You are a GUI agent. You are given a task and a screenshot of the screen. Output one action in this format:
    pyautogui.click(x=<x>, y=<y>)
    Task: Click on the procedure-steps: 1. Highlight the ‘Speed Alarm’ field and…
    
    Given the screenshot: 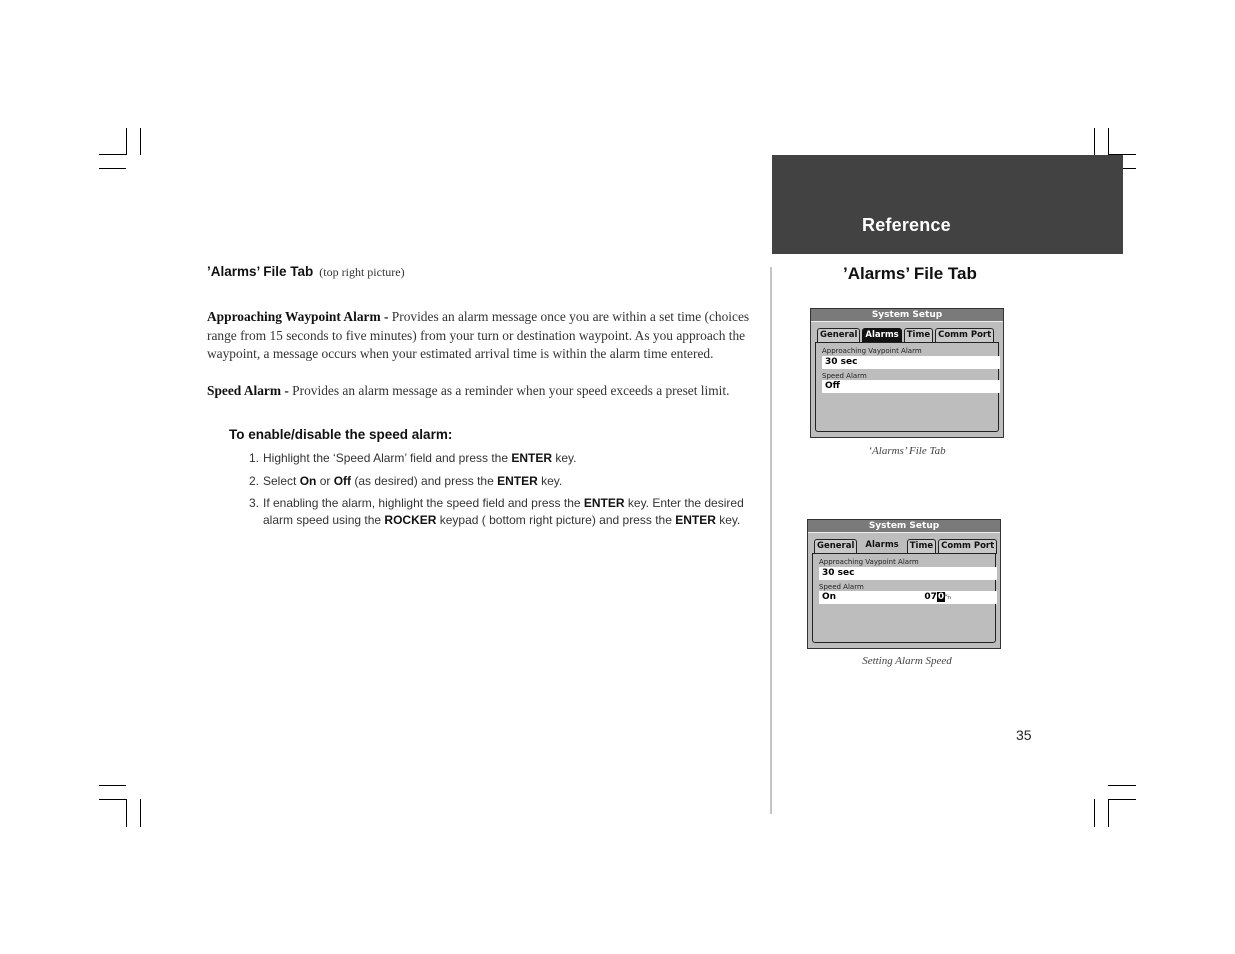 What is the action you would take?
    pyautogui.click(x=509, y=492)
    